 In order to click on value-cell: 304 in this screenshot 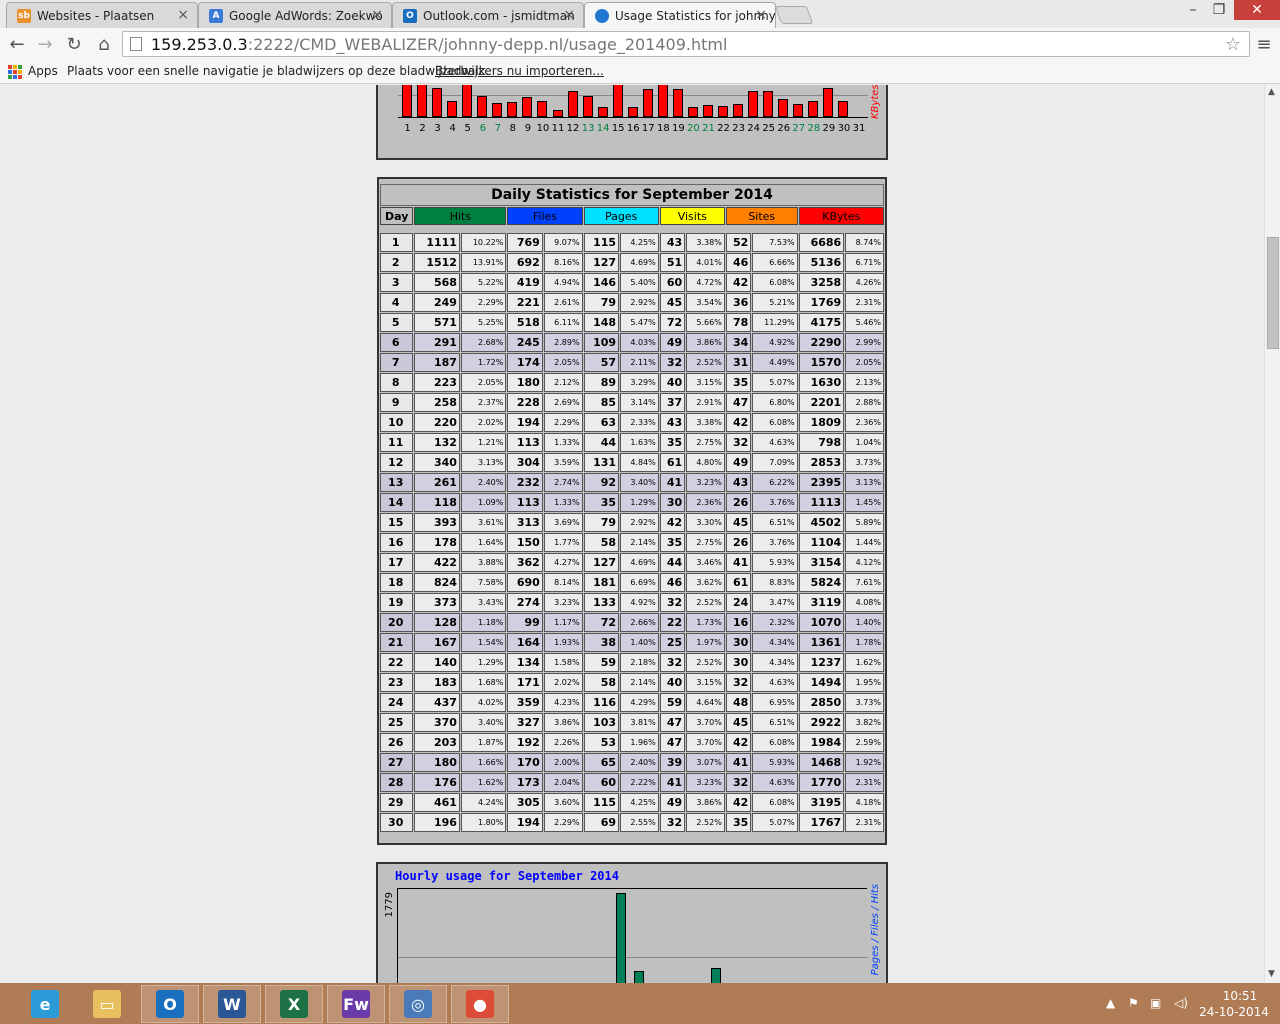, I will do `click(525, 462)`.